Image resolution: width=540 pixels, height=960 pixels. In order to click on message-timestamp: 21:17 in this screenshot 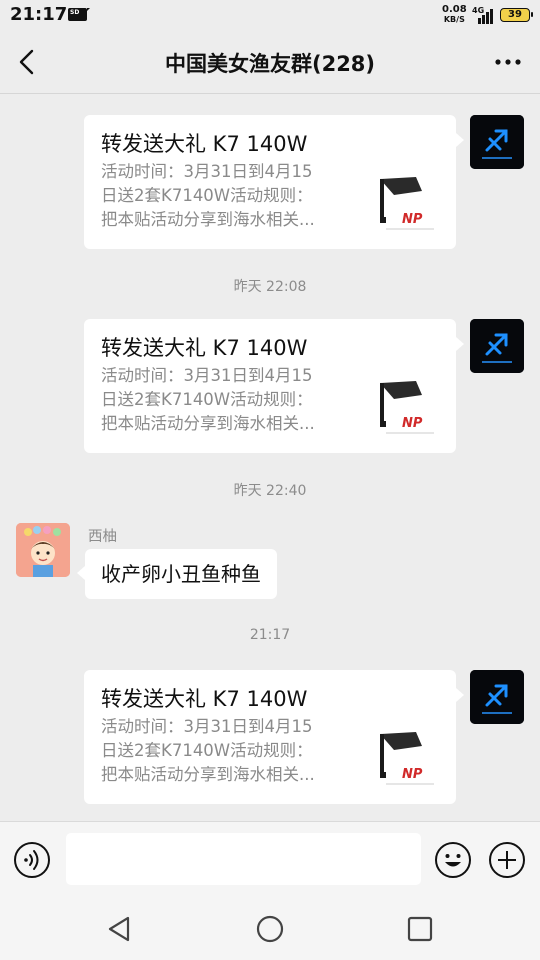, I will do `click(270, 635)`.